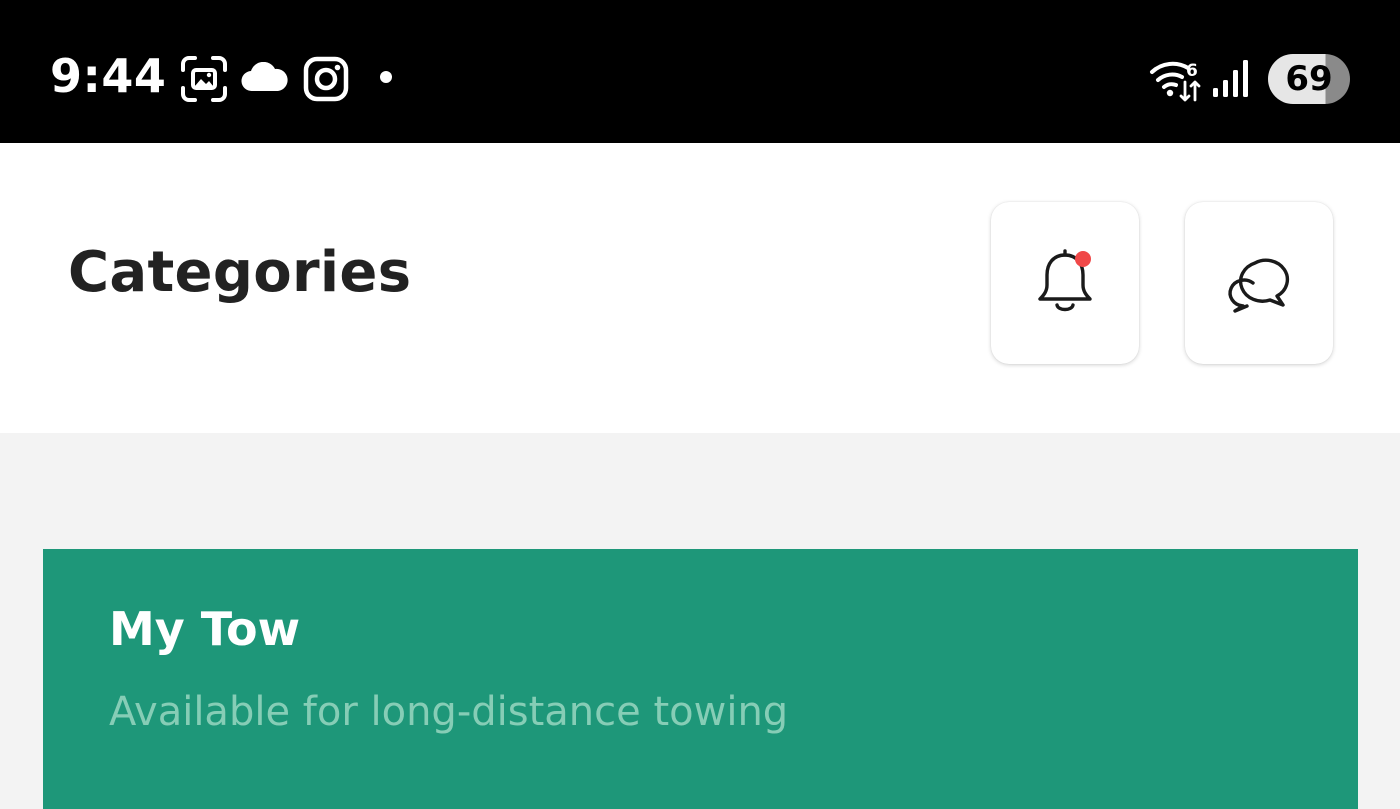 This screenshot has width=1400, height=809. What do you see at coordinates (1192, 71) in the screenshot?
I see `svg-text: 6` at bounding box center [1192, 71].